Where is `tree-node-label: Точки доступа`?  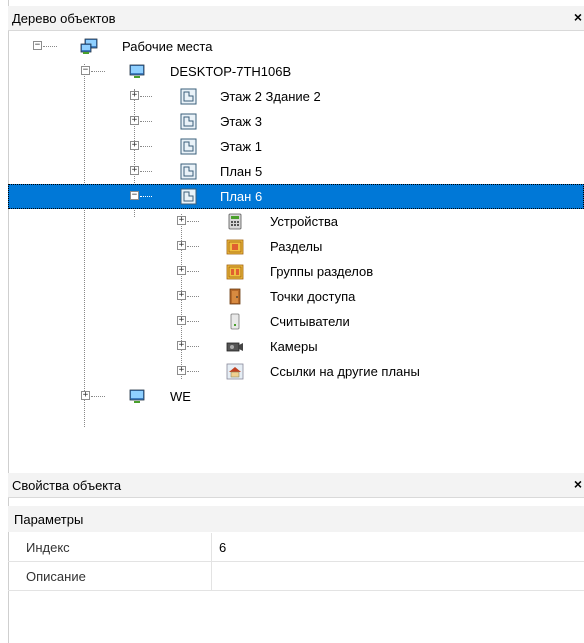 tree-node-label: Точки доступа is located at coordinates (313, 296).